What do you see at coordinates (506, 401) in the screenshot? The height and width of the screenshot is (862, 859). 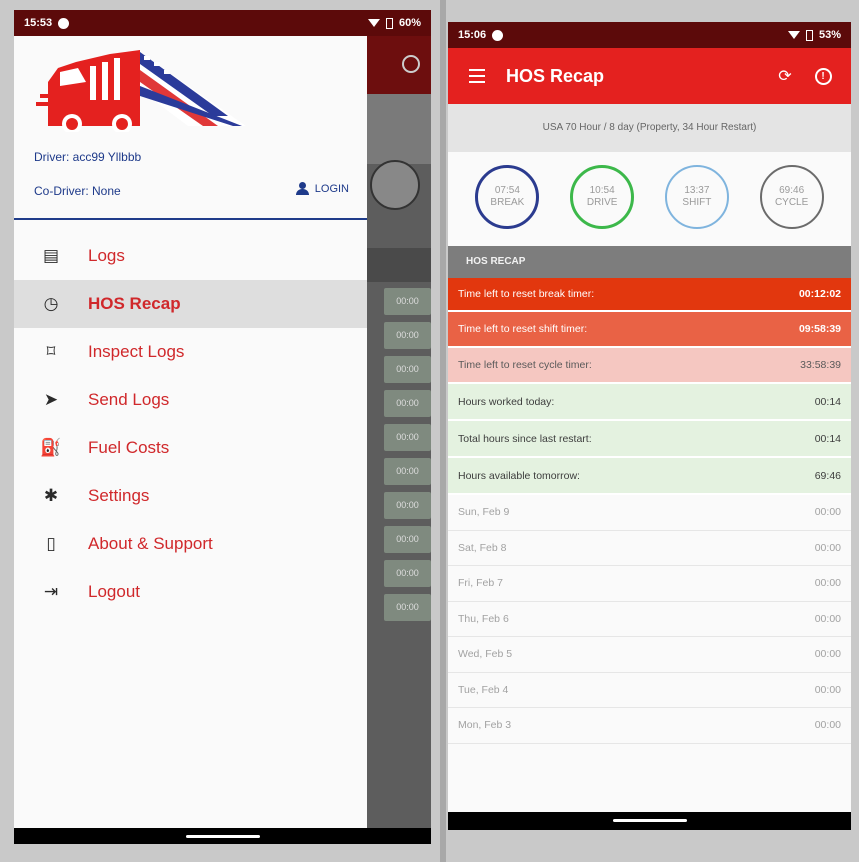 I see `row-label: Hours worked today:` at bounding box center [506, 401].